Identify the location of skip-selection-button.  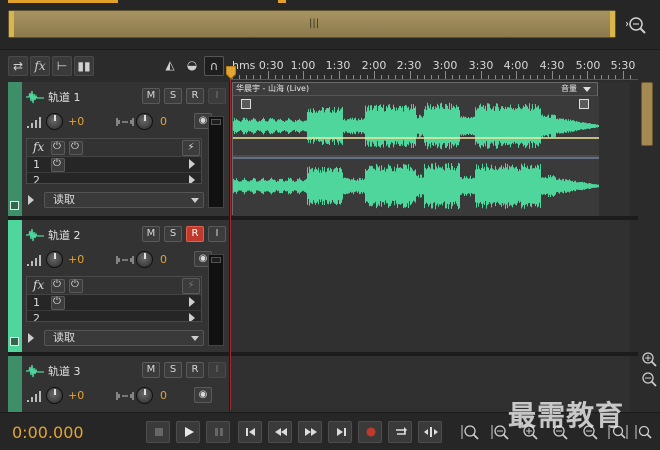
(430, 432).